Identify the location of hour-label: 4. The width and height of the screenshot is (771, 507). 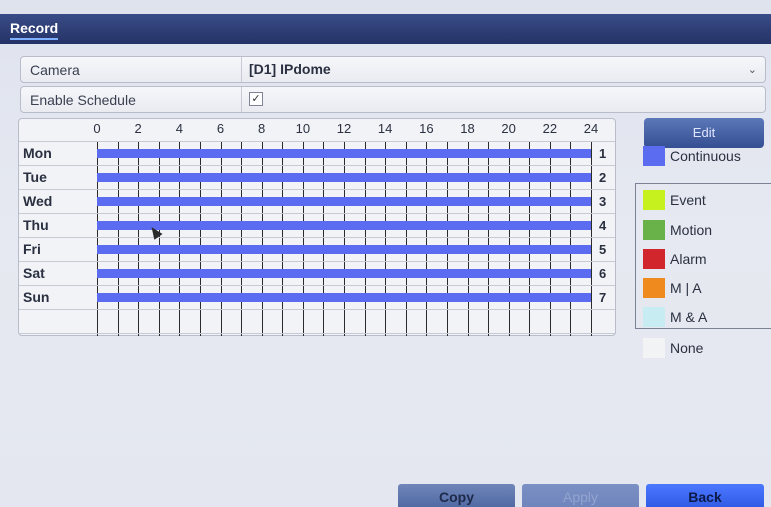
(179, 128).